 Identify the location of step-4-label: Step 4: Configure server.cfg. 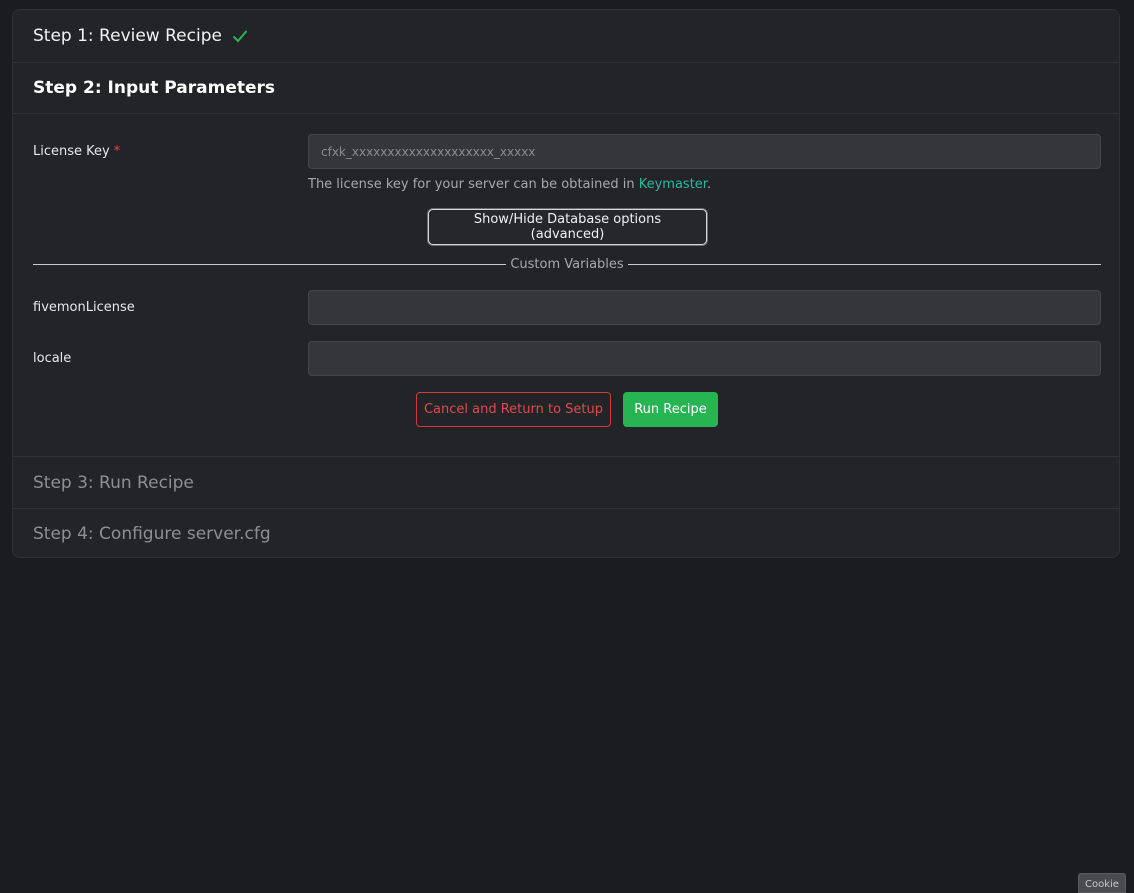
(152, 534).